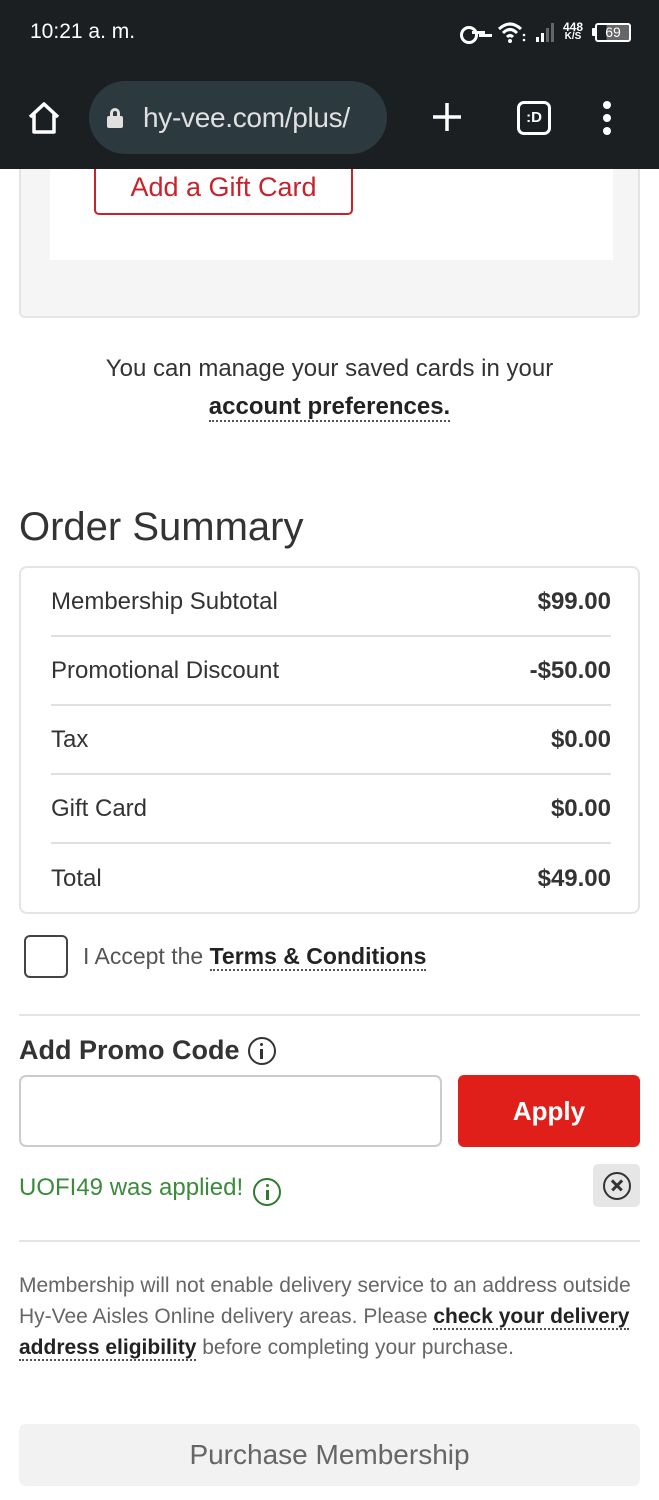 The width and height of the screenshot is (659, 1500). What do you see at coordinates (146, 956) in the screenshot?
I see `terms-prefix: I Accept the` at bounding box center [146, 956].